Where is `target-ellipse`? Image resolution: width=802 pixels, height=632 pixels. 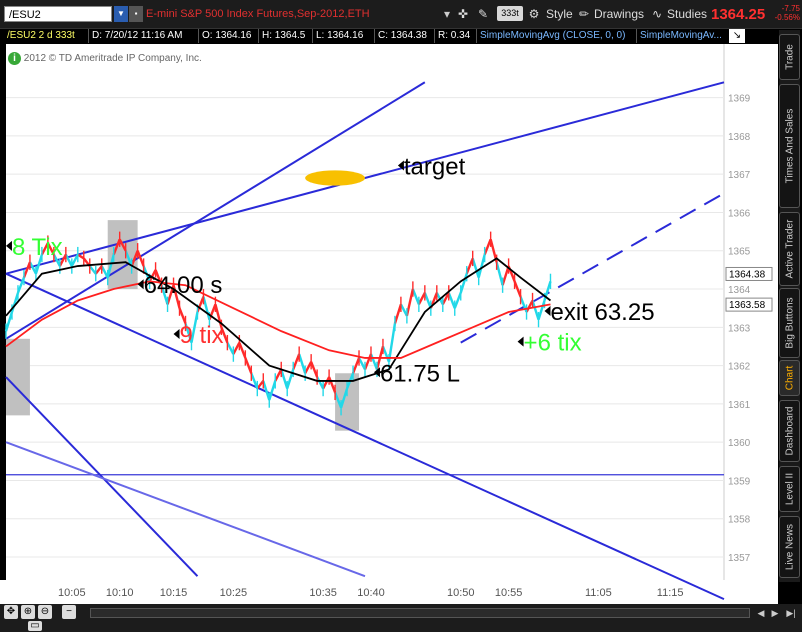 target-ellipse is located at coordinates (335, 178).